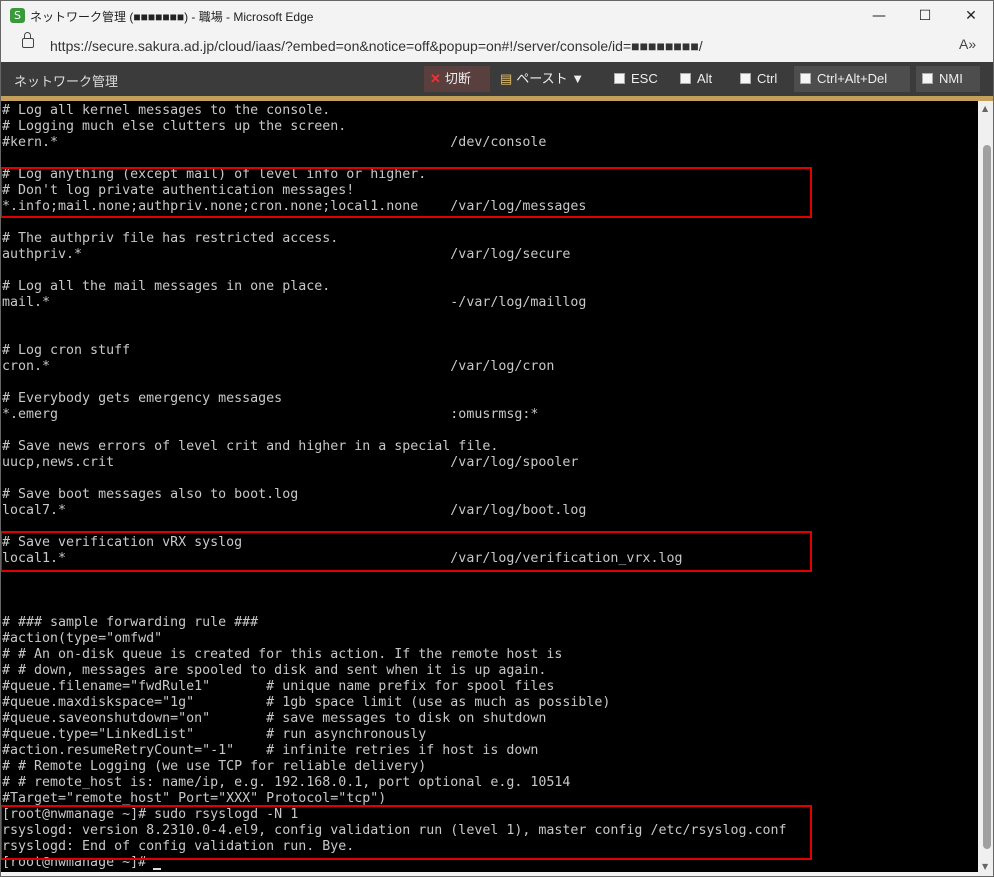  What do you see at coordinates (150, 494) in the screenshot?
I see `terminal-line: # Save boot messages also to boot.log` at bounding box center [150, 494].